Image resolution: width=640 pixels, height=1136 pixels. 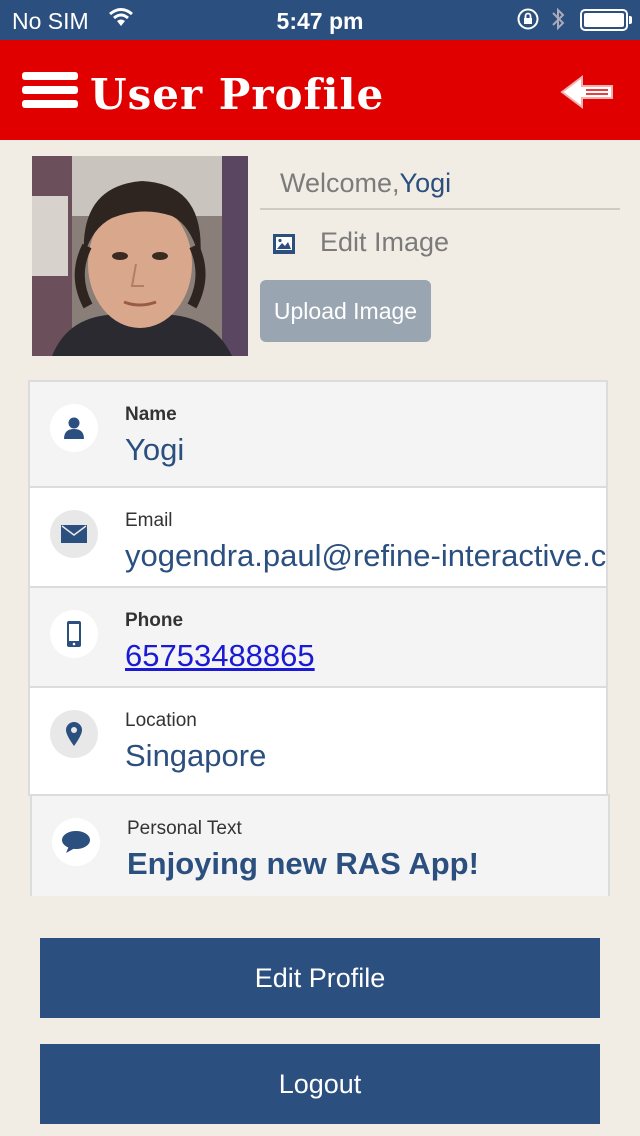 What do you see at coordinates (74, 734) in the screenshot?
I see `map-pin-icon` at bounding box center [74, 734].